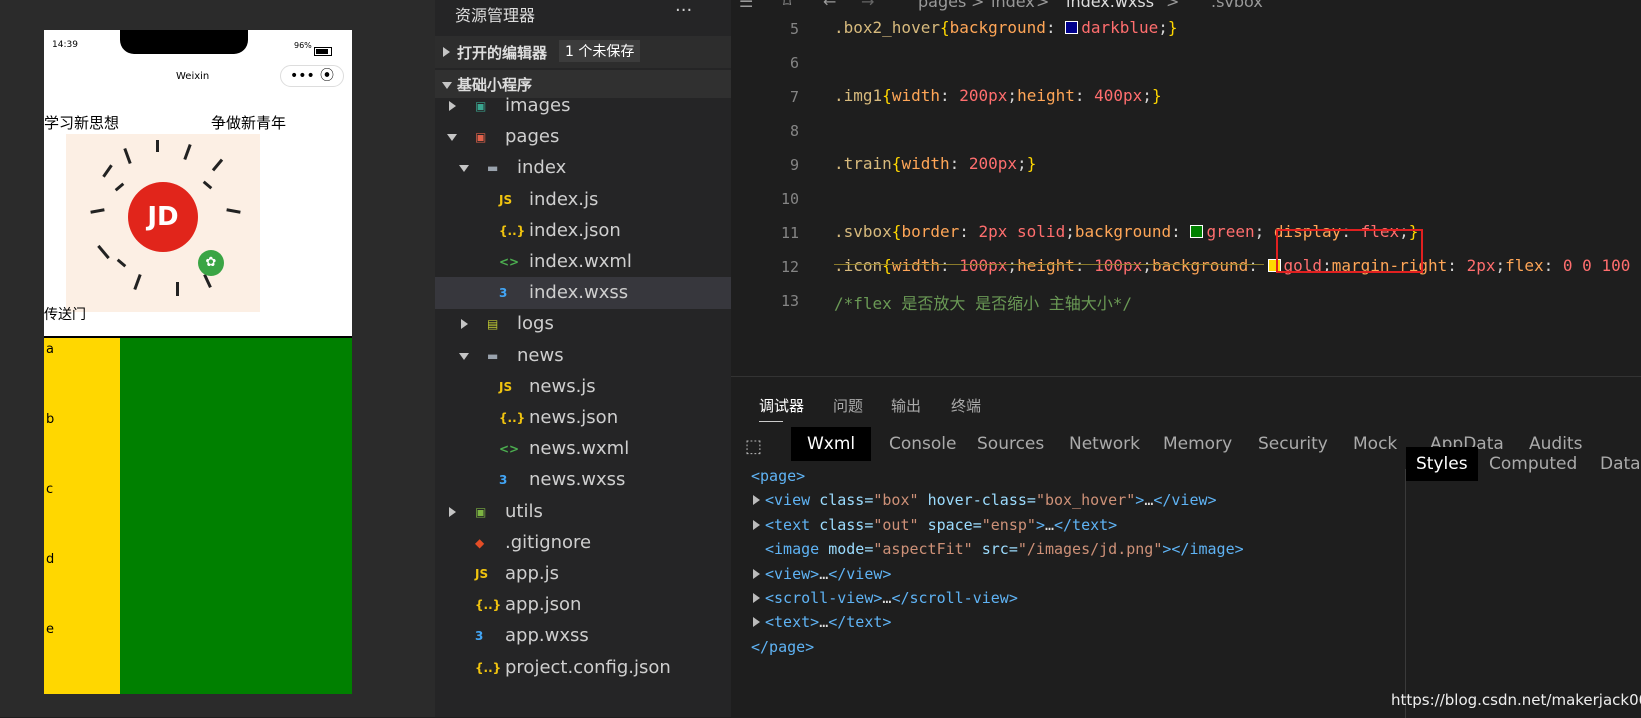 The width and height of the screenshot is (1641, 718). Describe the element at coordinates (198, 515) in the screenshot. I see `svbox-container: a b c d e` at that location.